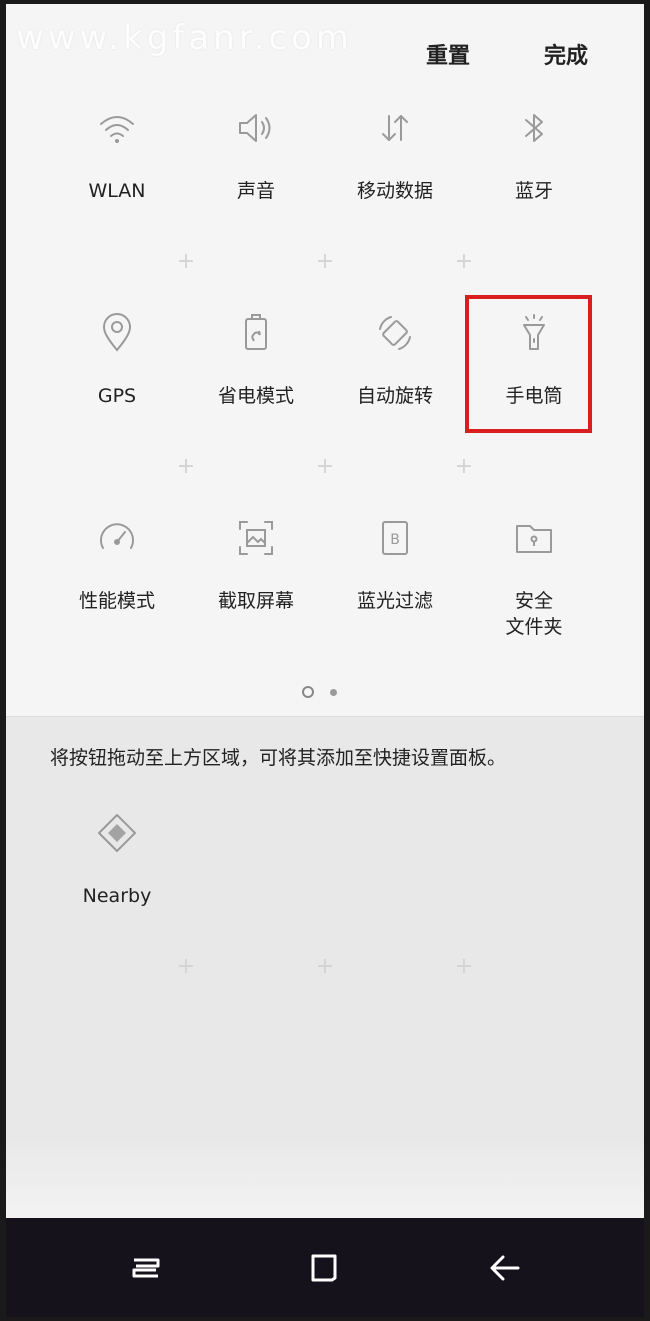 Image resolution: width=650 pixels, height=1321 pixels. Describe the element at coordinates (566, 54) in the screenshot. I see `done-button: 完成` at that location.